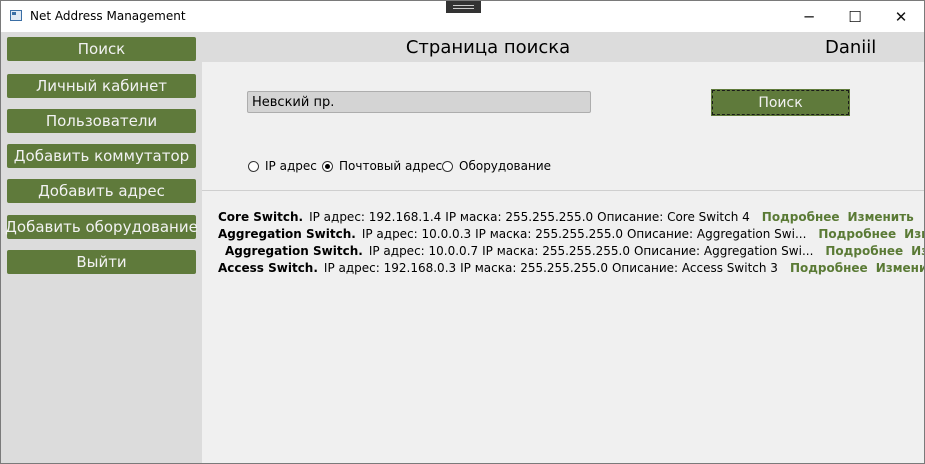 The height and width of the screenshot is (464, 925). Describe the element at coordinates (261, 216) in the screenshot. I see `device-name: Core Switch.` at that location.